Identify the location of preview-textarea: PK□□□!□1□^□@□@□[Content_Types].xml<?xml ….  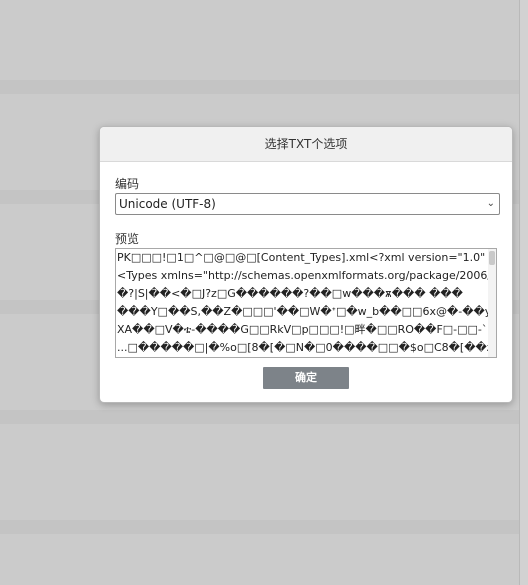
(306, 303).